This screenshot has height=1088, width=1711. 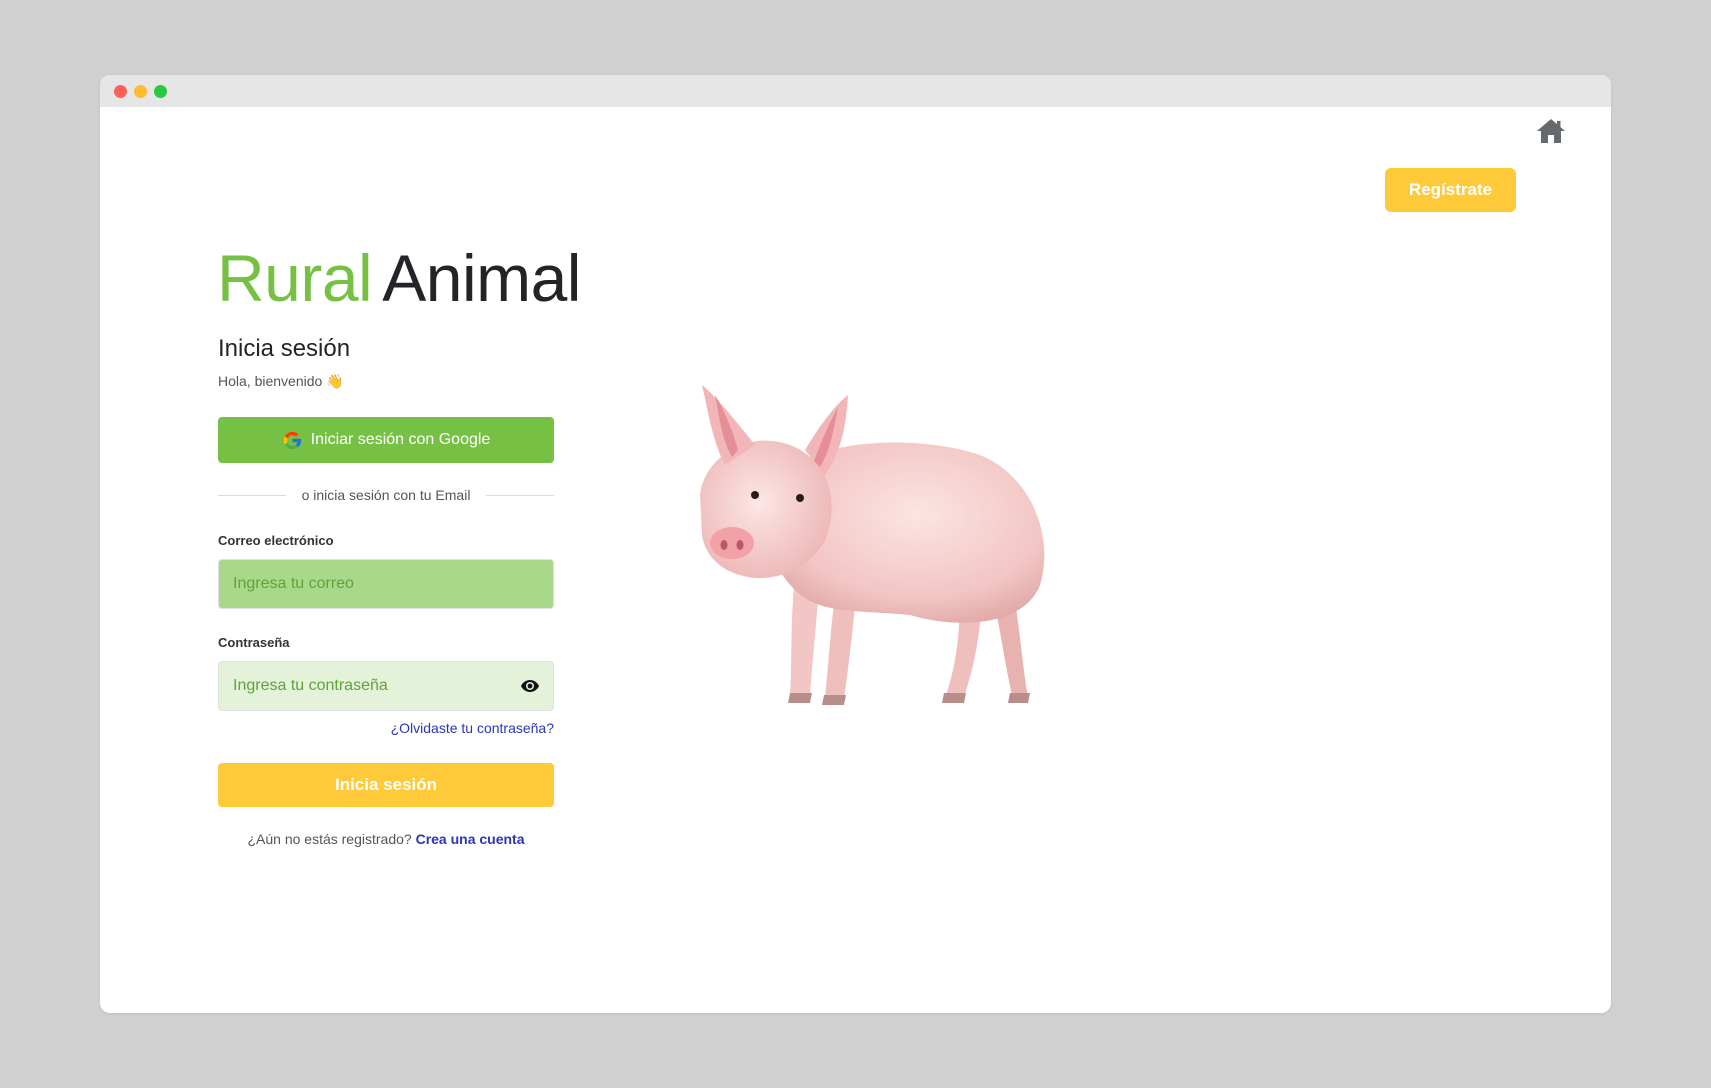 I want to click on minimize-window-button, so click(x=140, y=91).